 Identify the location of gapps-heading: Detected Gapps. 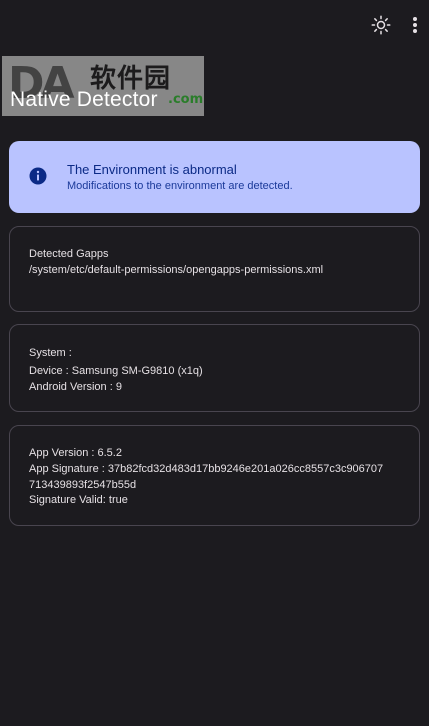
(69, 254).